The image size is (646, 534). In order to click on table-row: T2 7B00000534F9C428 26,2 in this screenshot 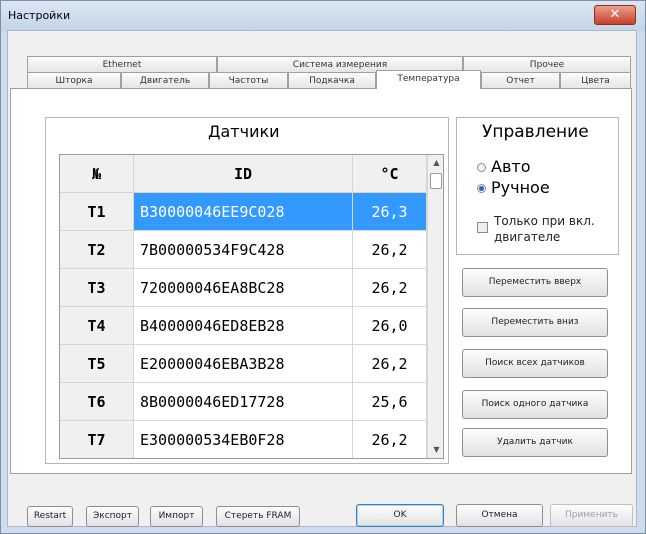, I will do `click(243, 250)`.